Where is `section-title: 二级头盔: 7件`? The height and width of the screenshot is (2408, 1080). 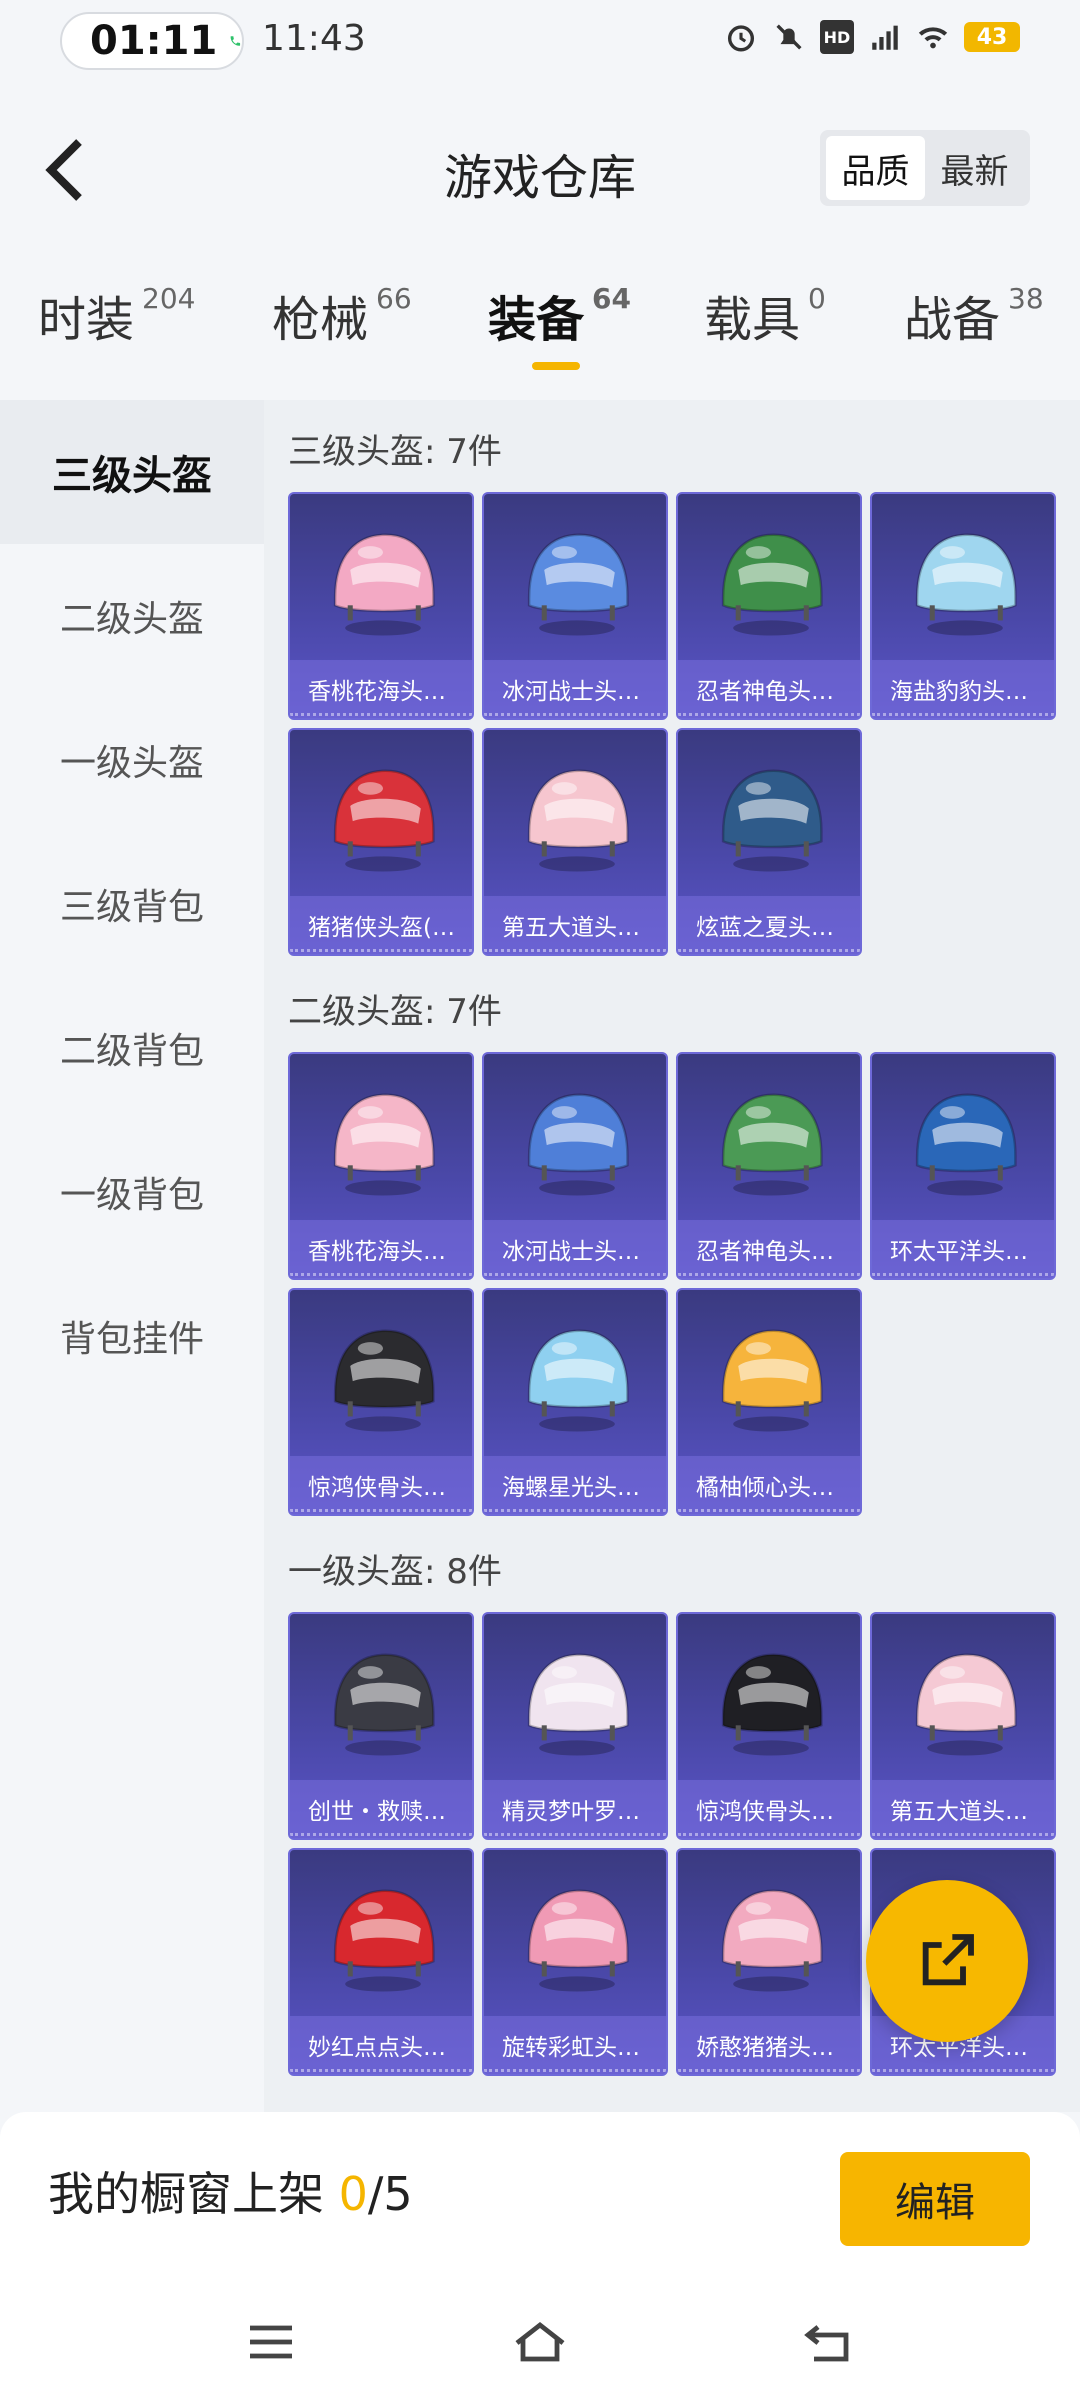
section-title: 二级头盔: 7件 is located at coordinates (395, 1012).